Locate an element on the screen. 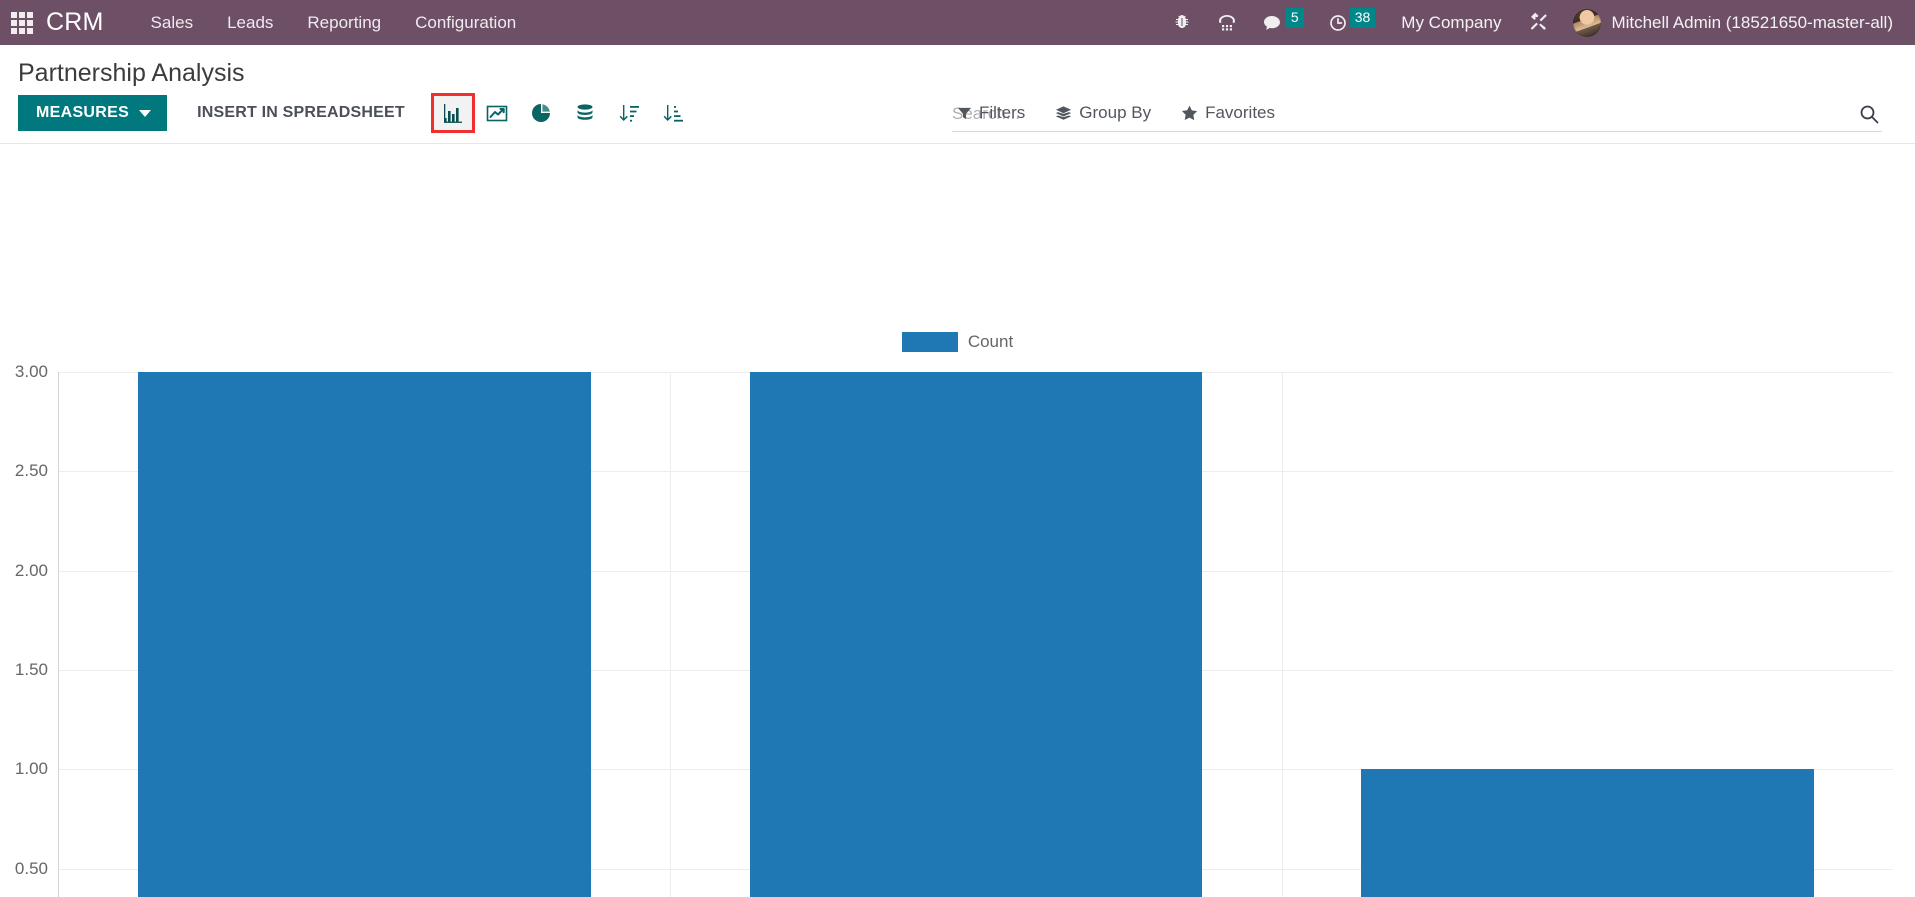  user-avatar is located at coordinates (1587, 22).